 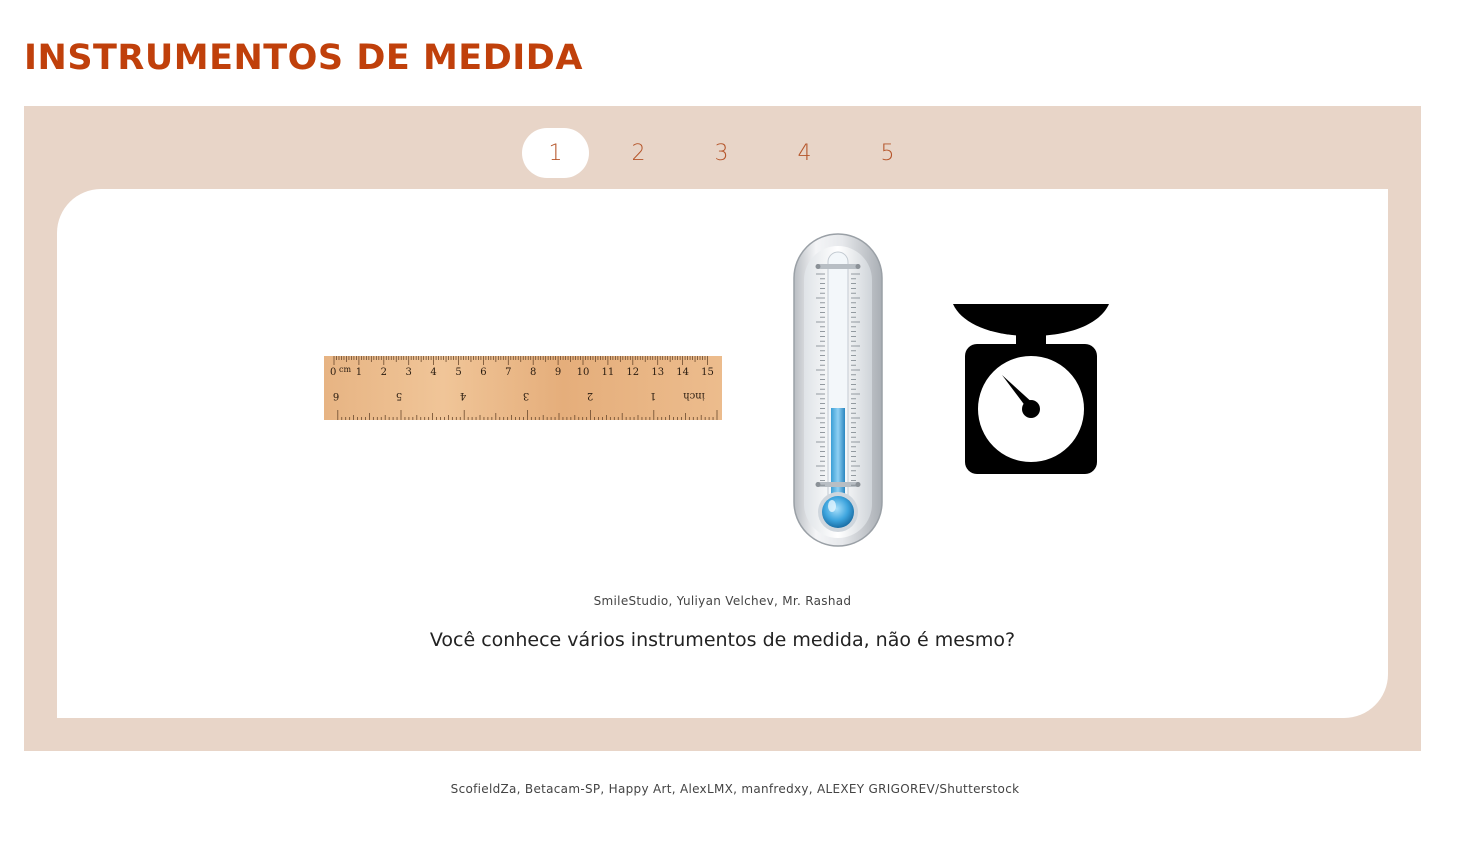 I want to click on ruler-label-13: 13, so click(x=657, y=372).